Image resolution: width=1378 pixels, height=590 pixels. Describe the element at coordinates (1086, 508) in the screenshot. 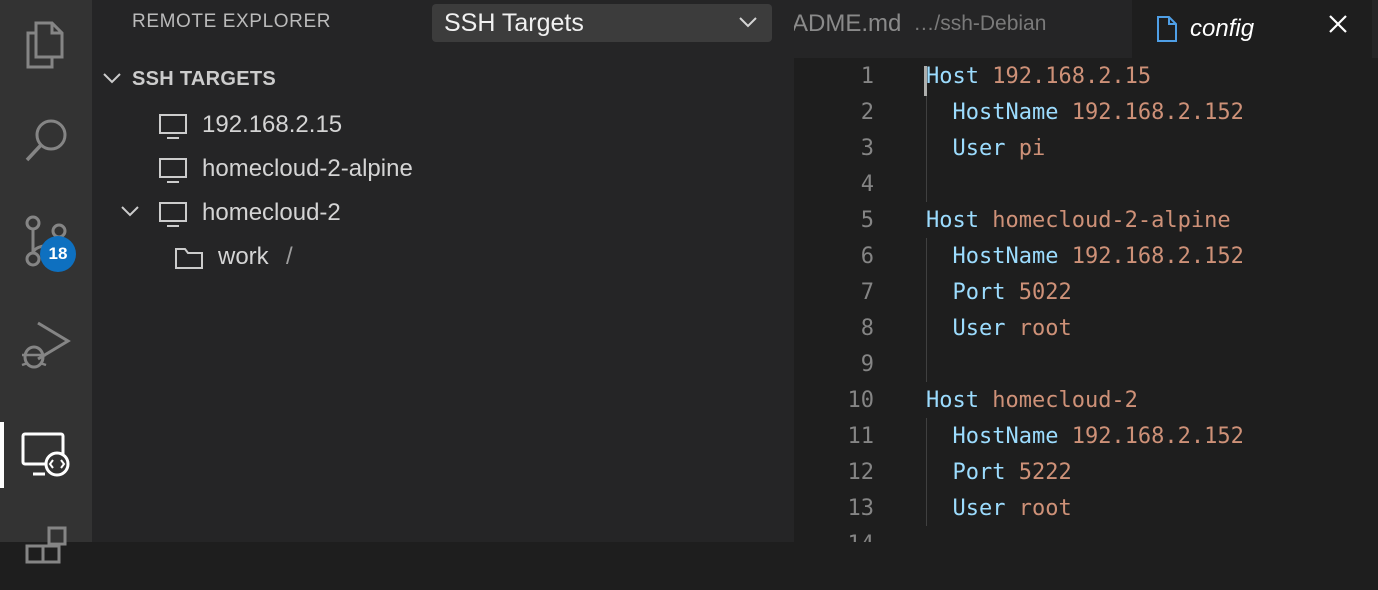

I see `code-line: 13 User root` at that location.